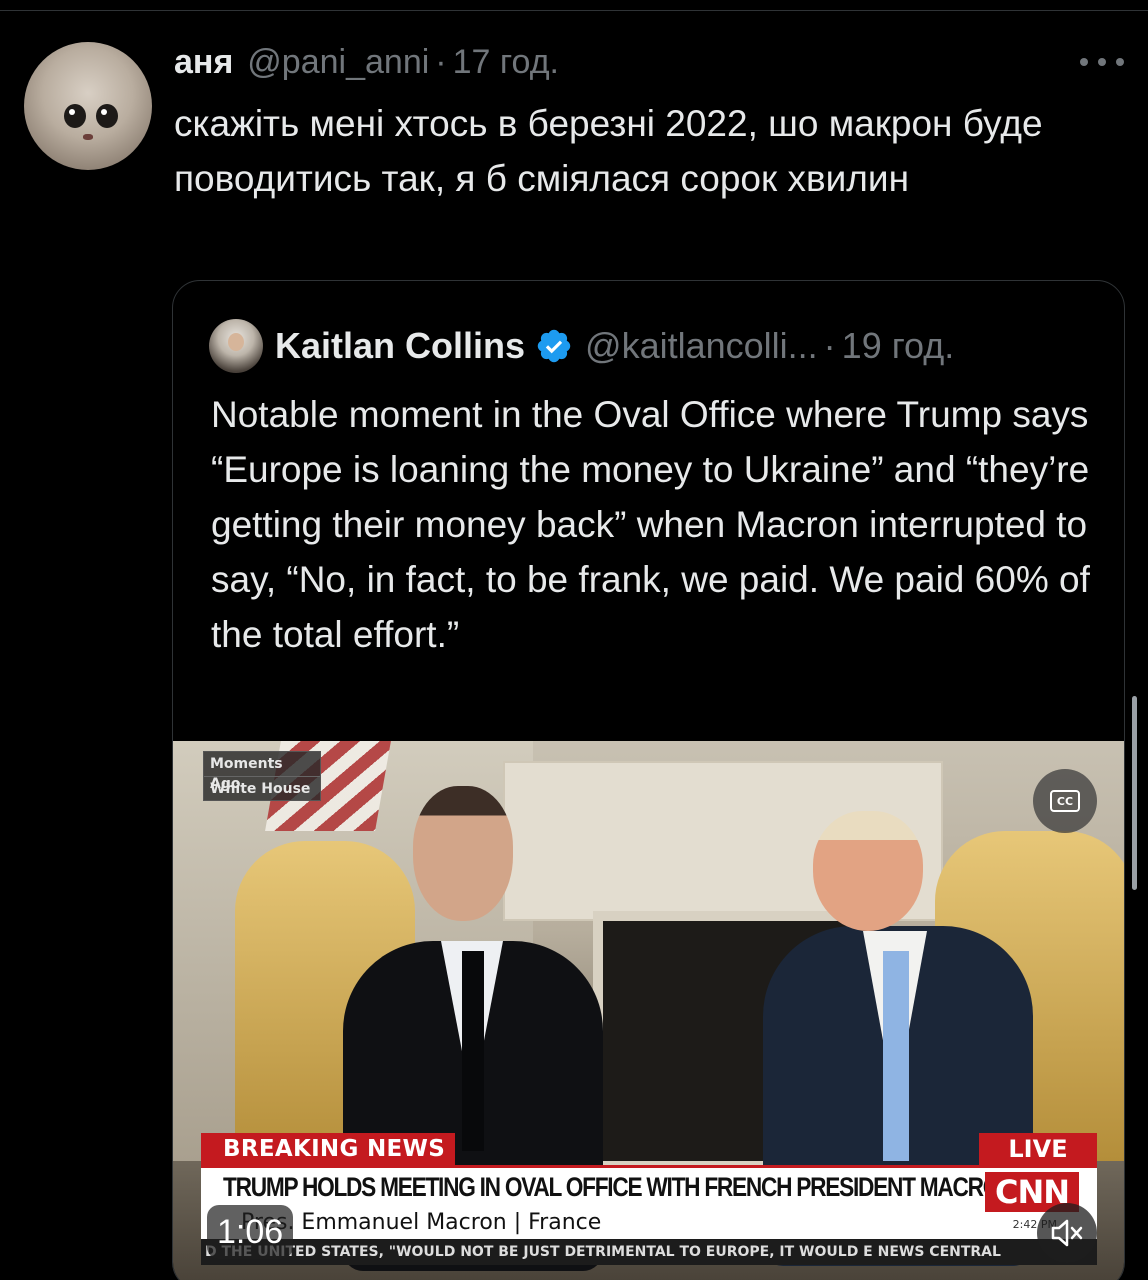  I want to click on avatar-eye-left, so click(75, 116).